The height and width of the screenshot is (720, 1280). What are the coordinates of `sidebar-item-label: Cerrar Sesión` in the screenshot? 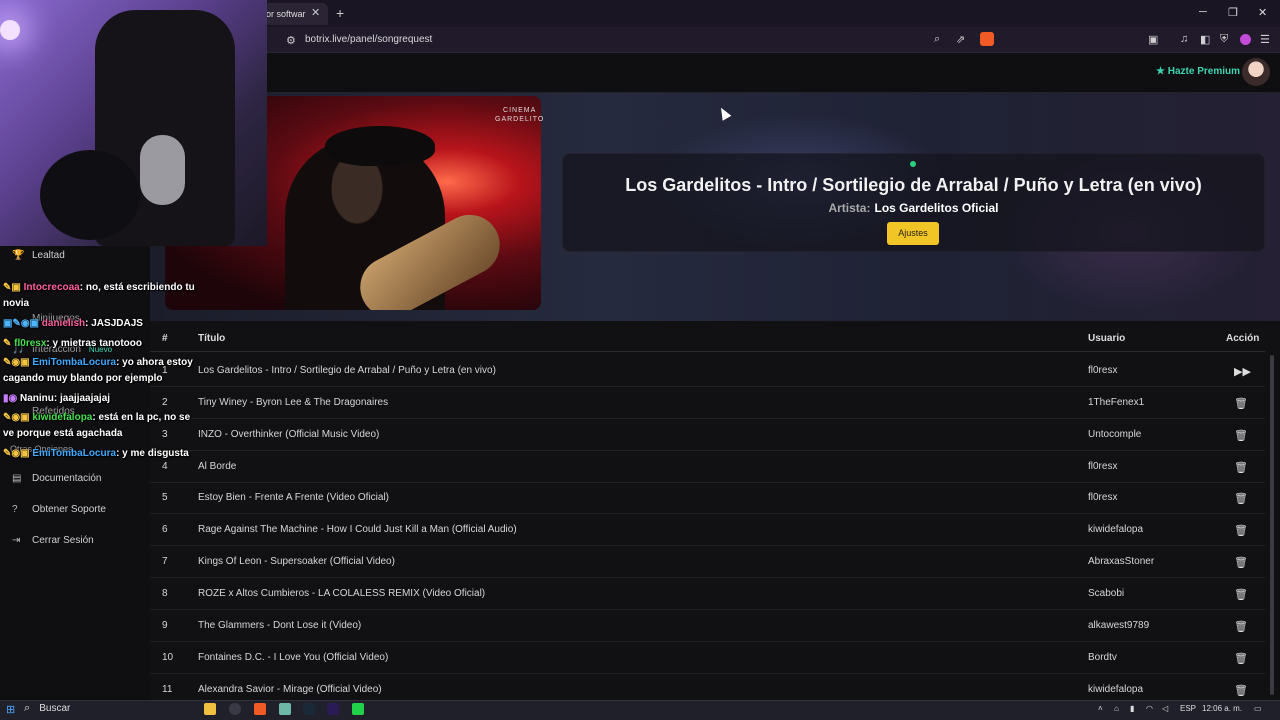 It's located at (63, 540).